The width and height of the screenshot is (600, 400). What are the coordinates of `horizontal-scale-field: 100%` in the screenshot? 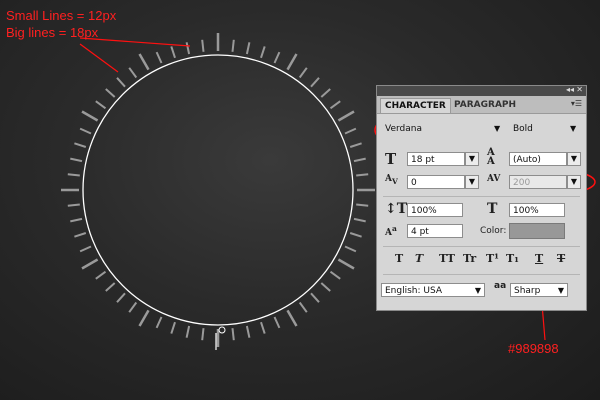 It's located at (537, 210).